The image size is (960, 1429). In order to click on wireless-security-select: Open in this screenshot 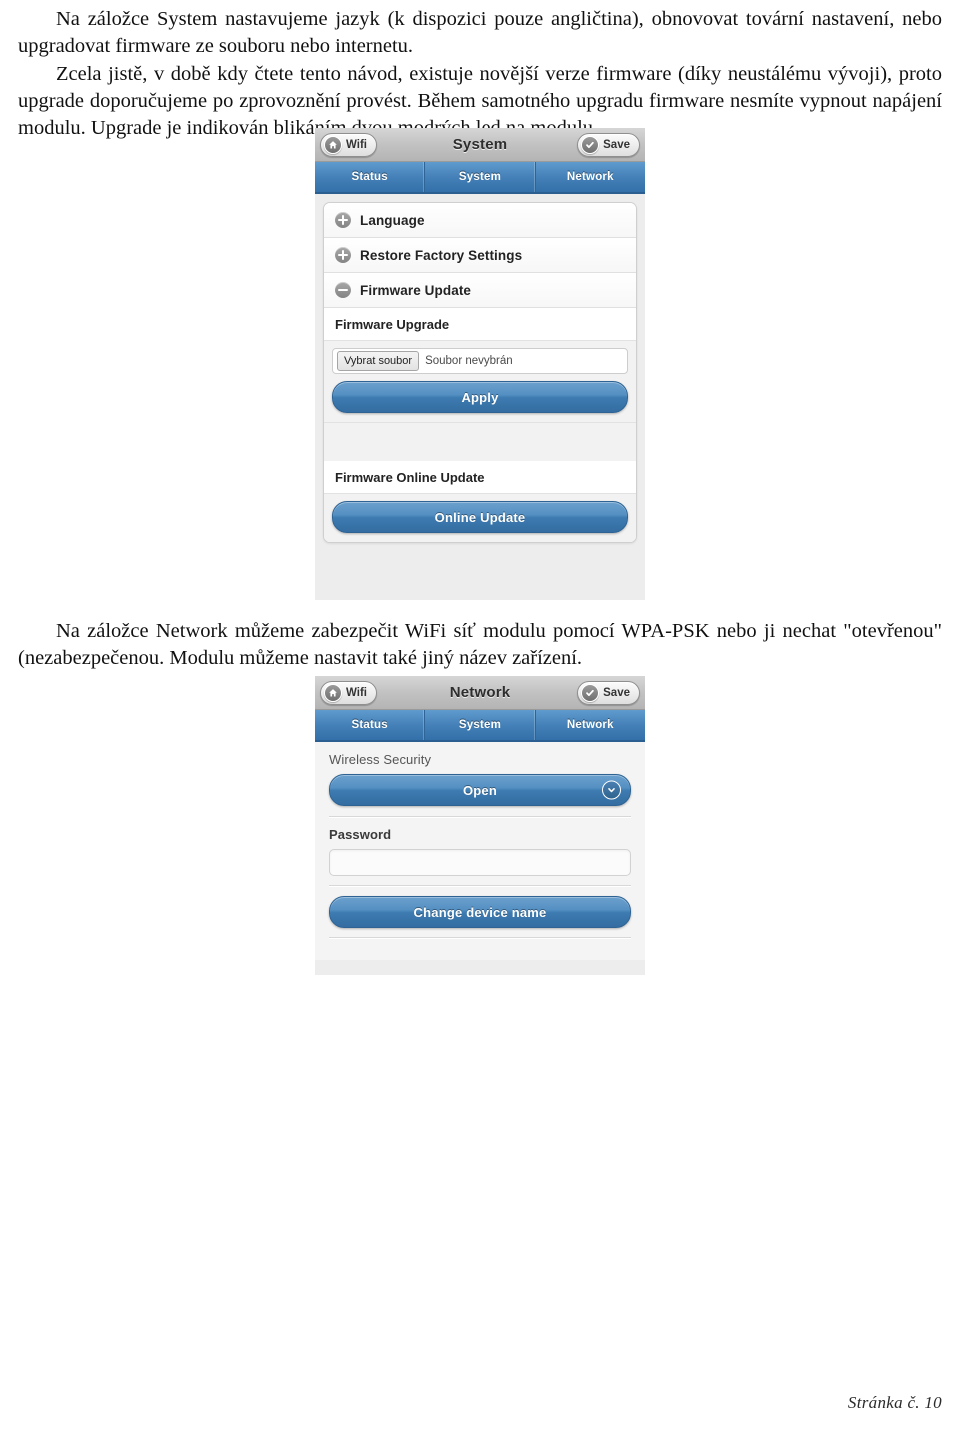, I will do `click(480, 790)`.